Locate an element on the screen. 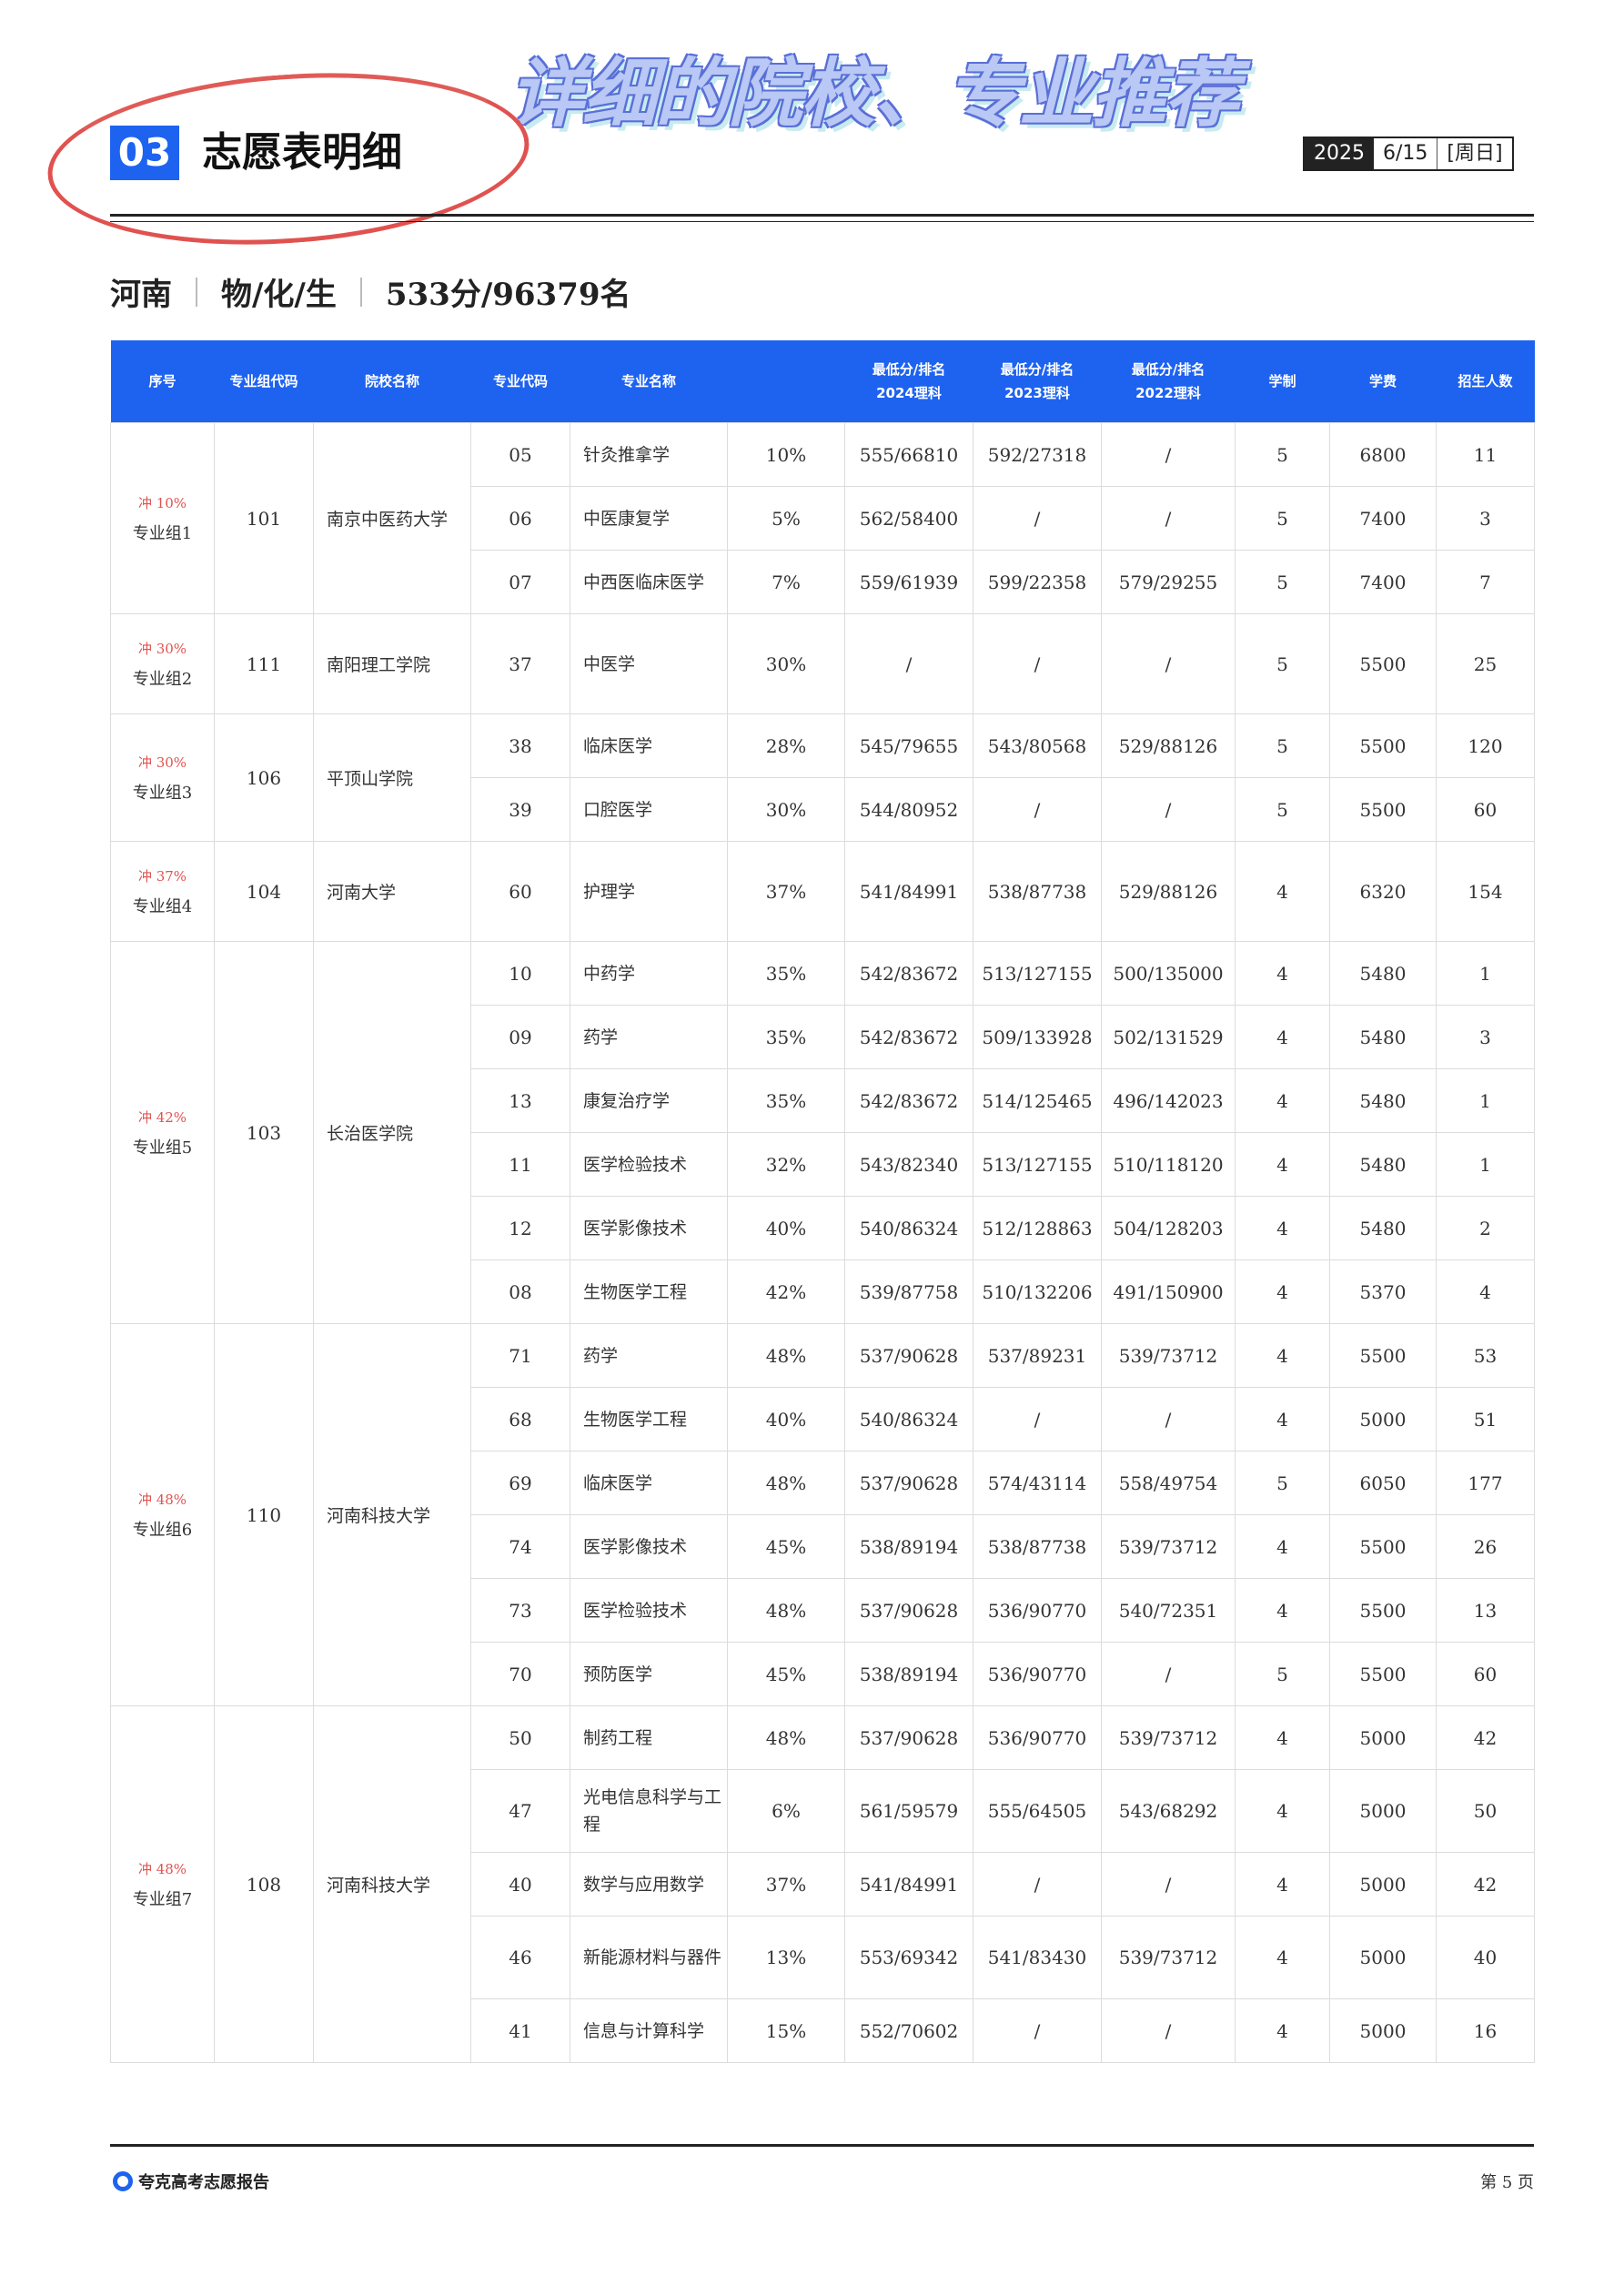  score-2022: 500/135000 is located at coordinates (1168, 974).